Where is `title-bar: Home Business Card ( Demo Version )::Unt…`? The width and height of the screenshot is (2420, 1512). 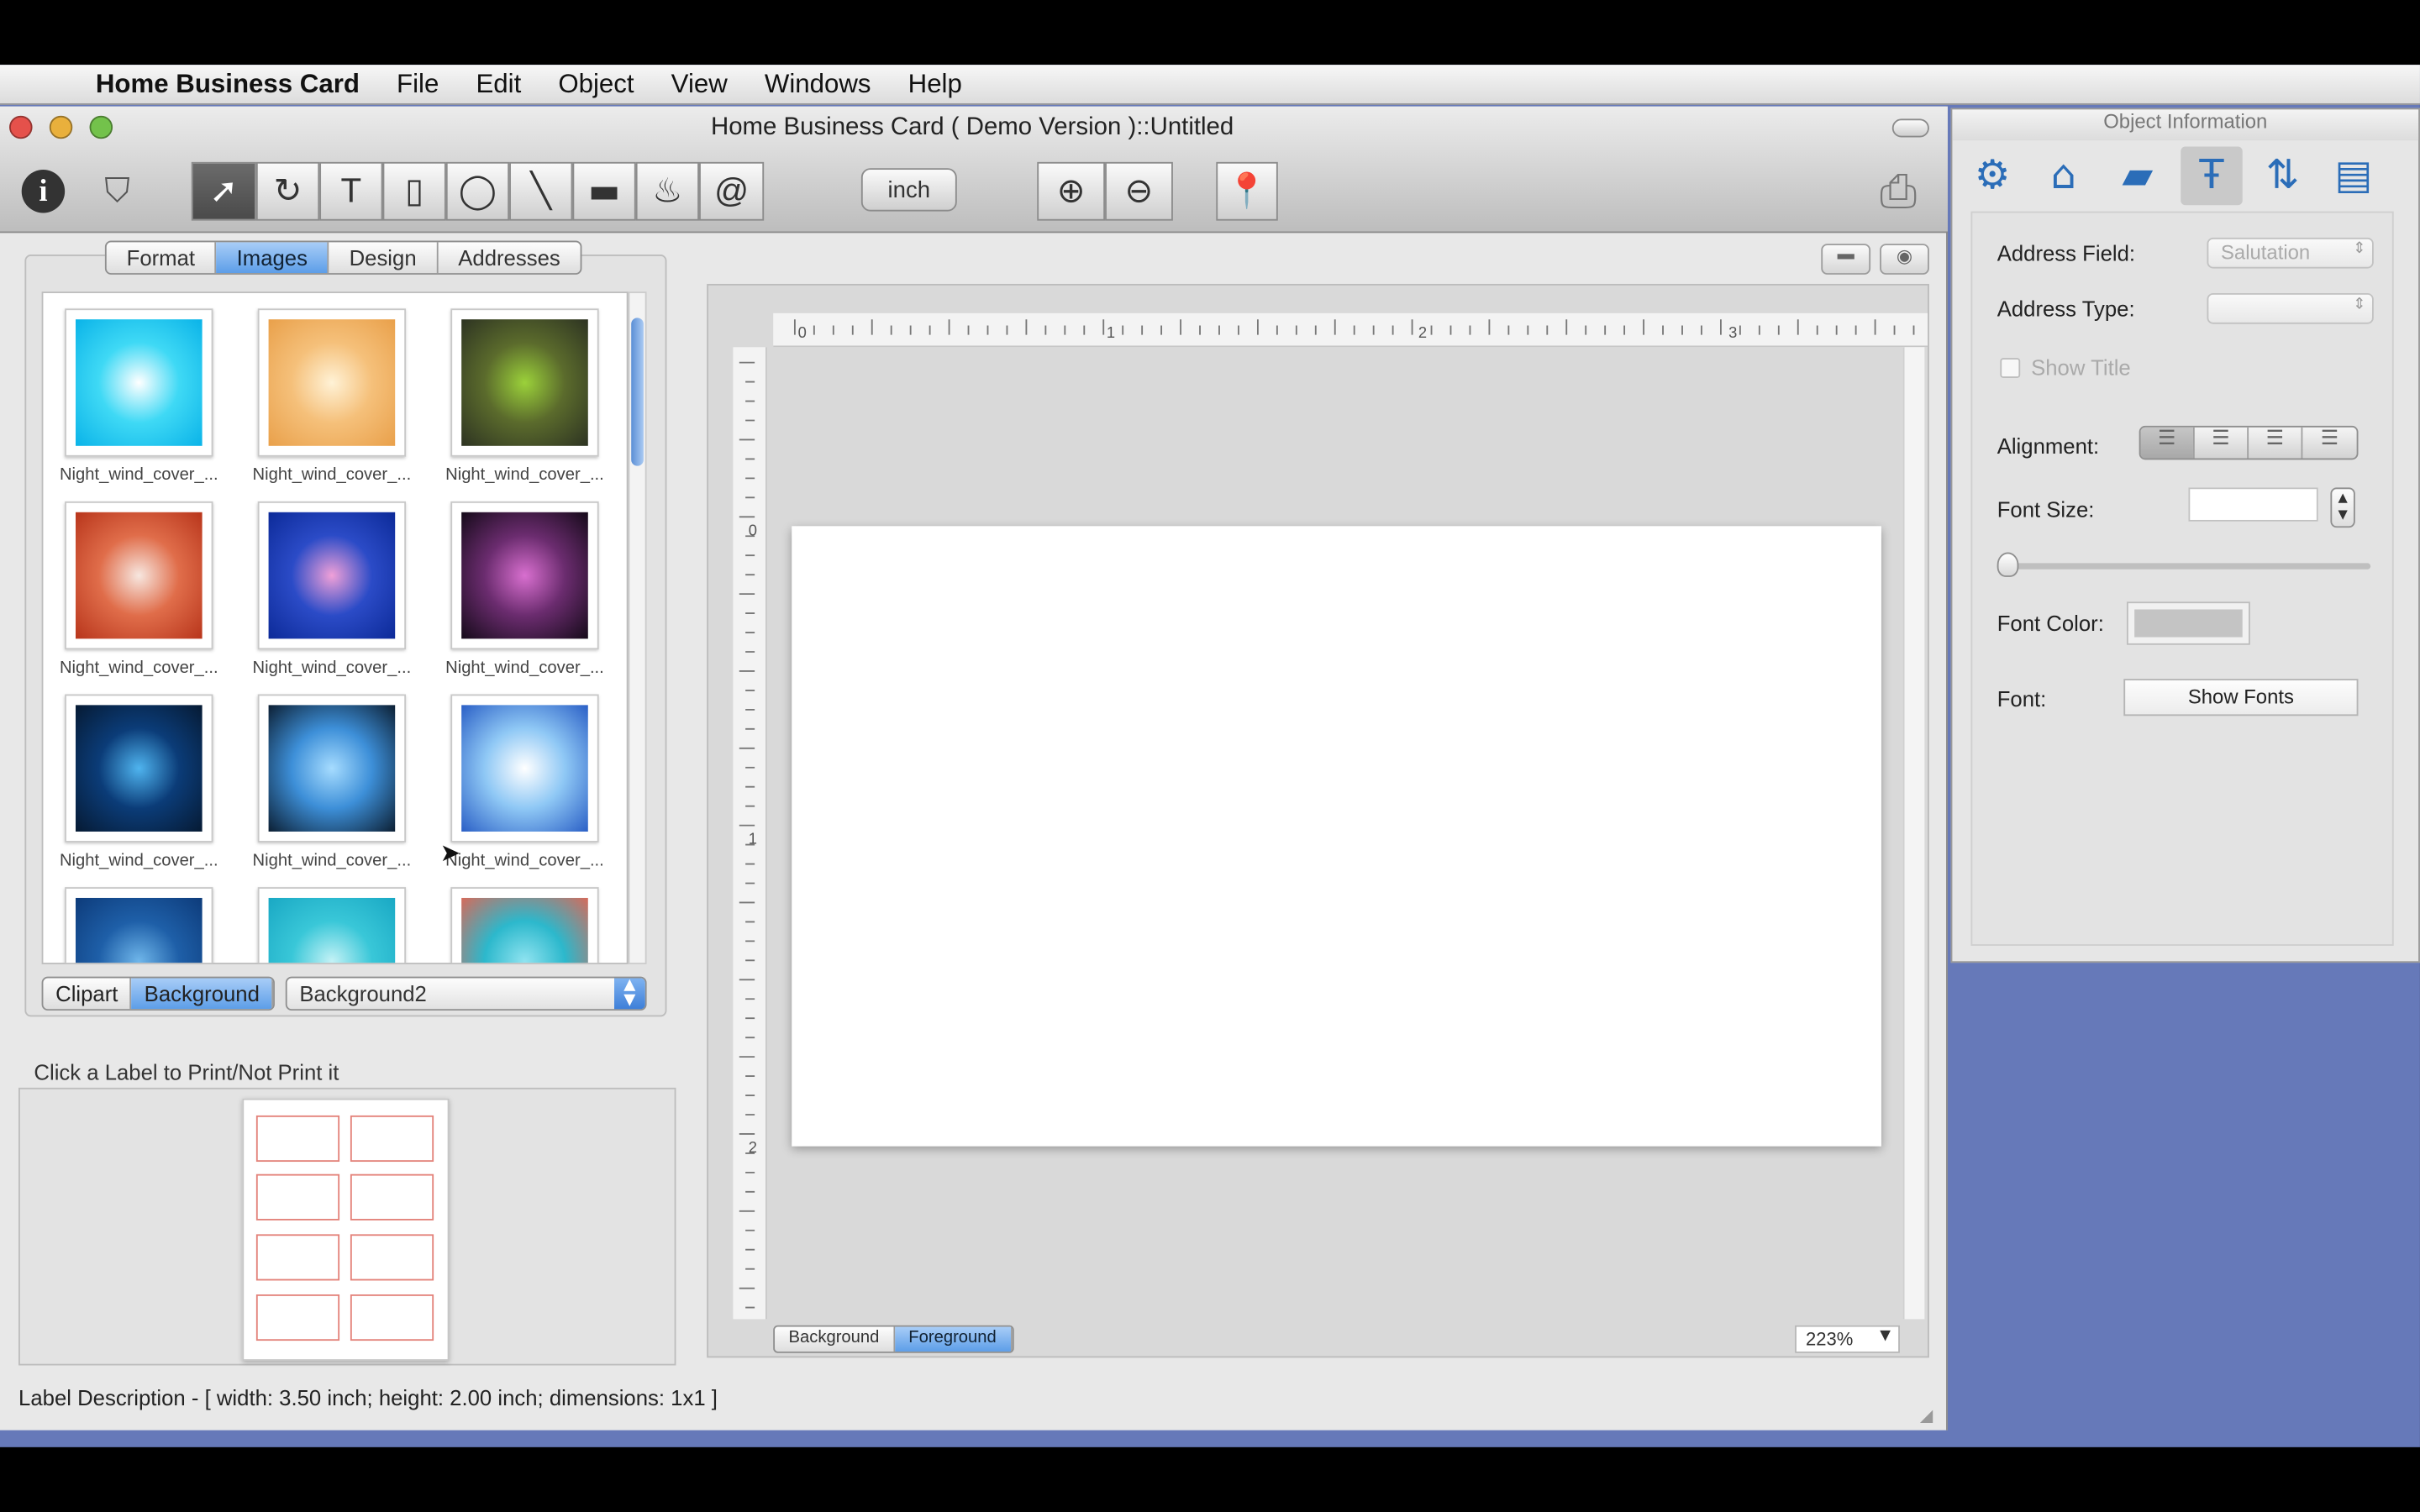
title-bar: Home Business Card ( Demo Version )::Unt… is located at coordinates (974, 170).